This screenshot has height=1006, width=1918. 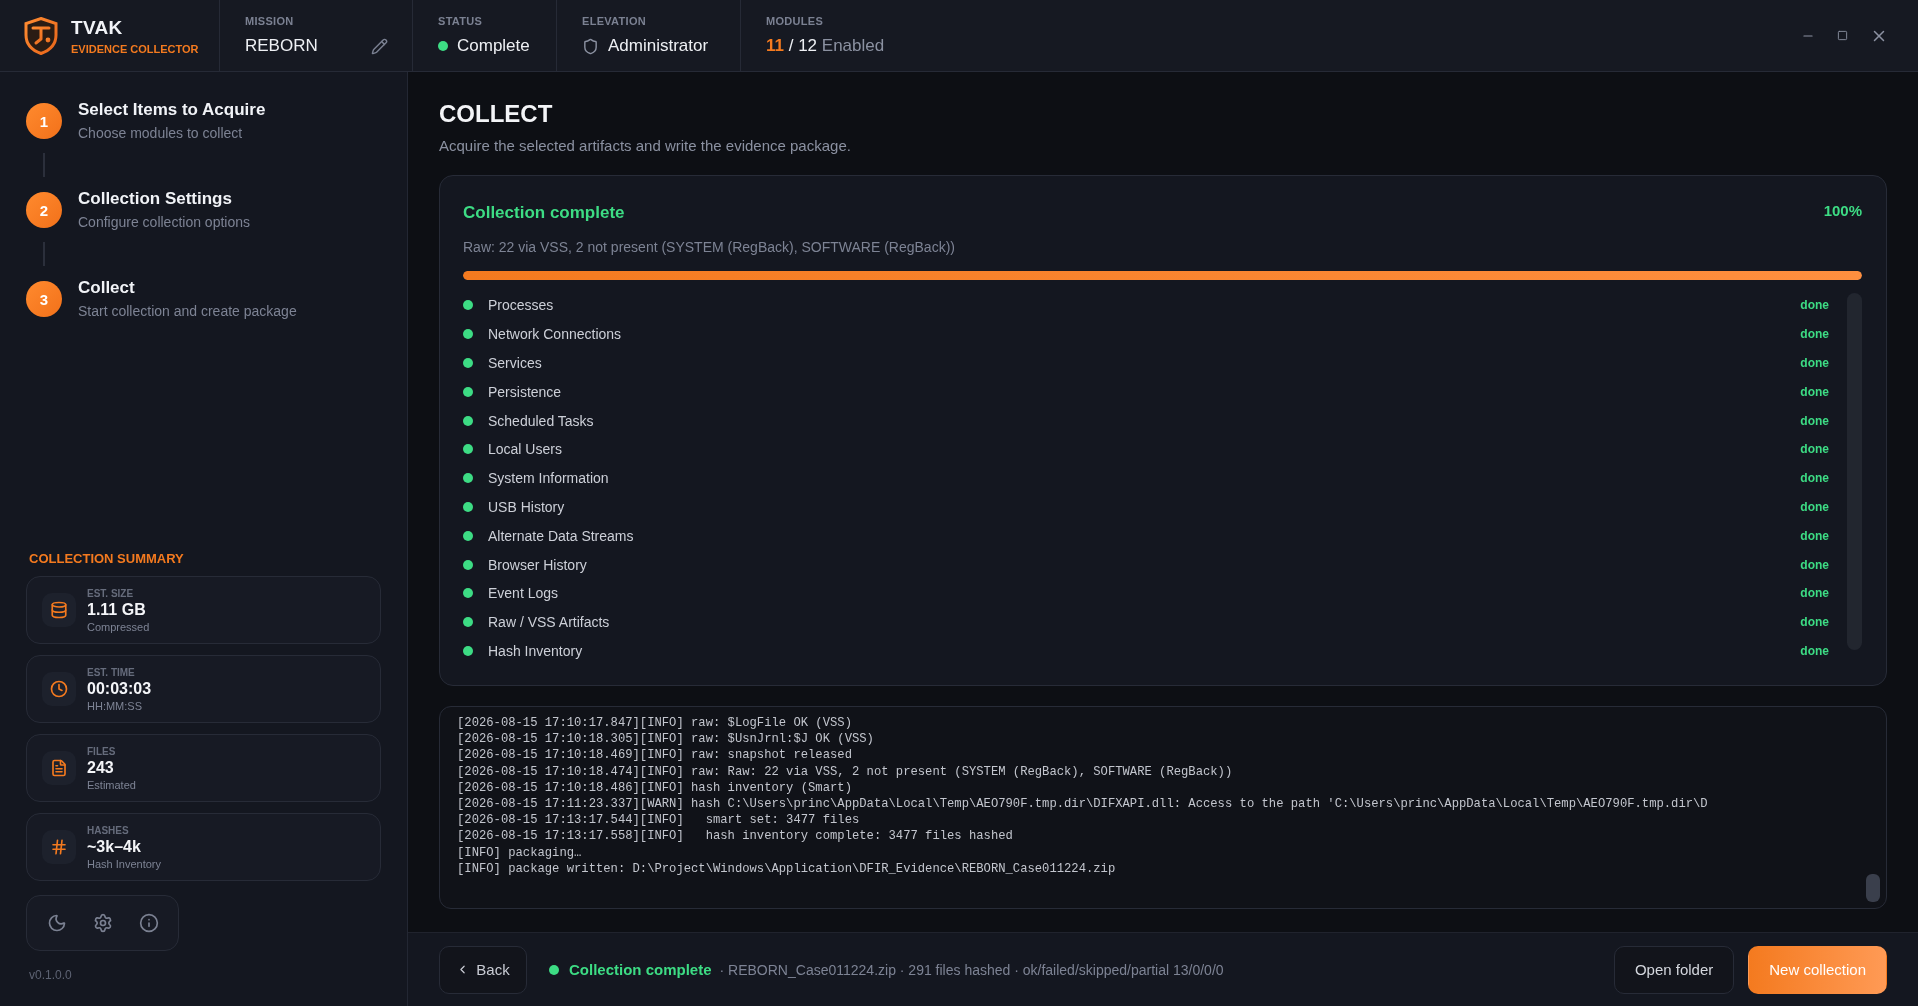 I want to click on module-name: Local Users, so click(x=525, y=449).